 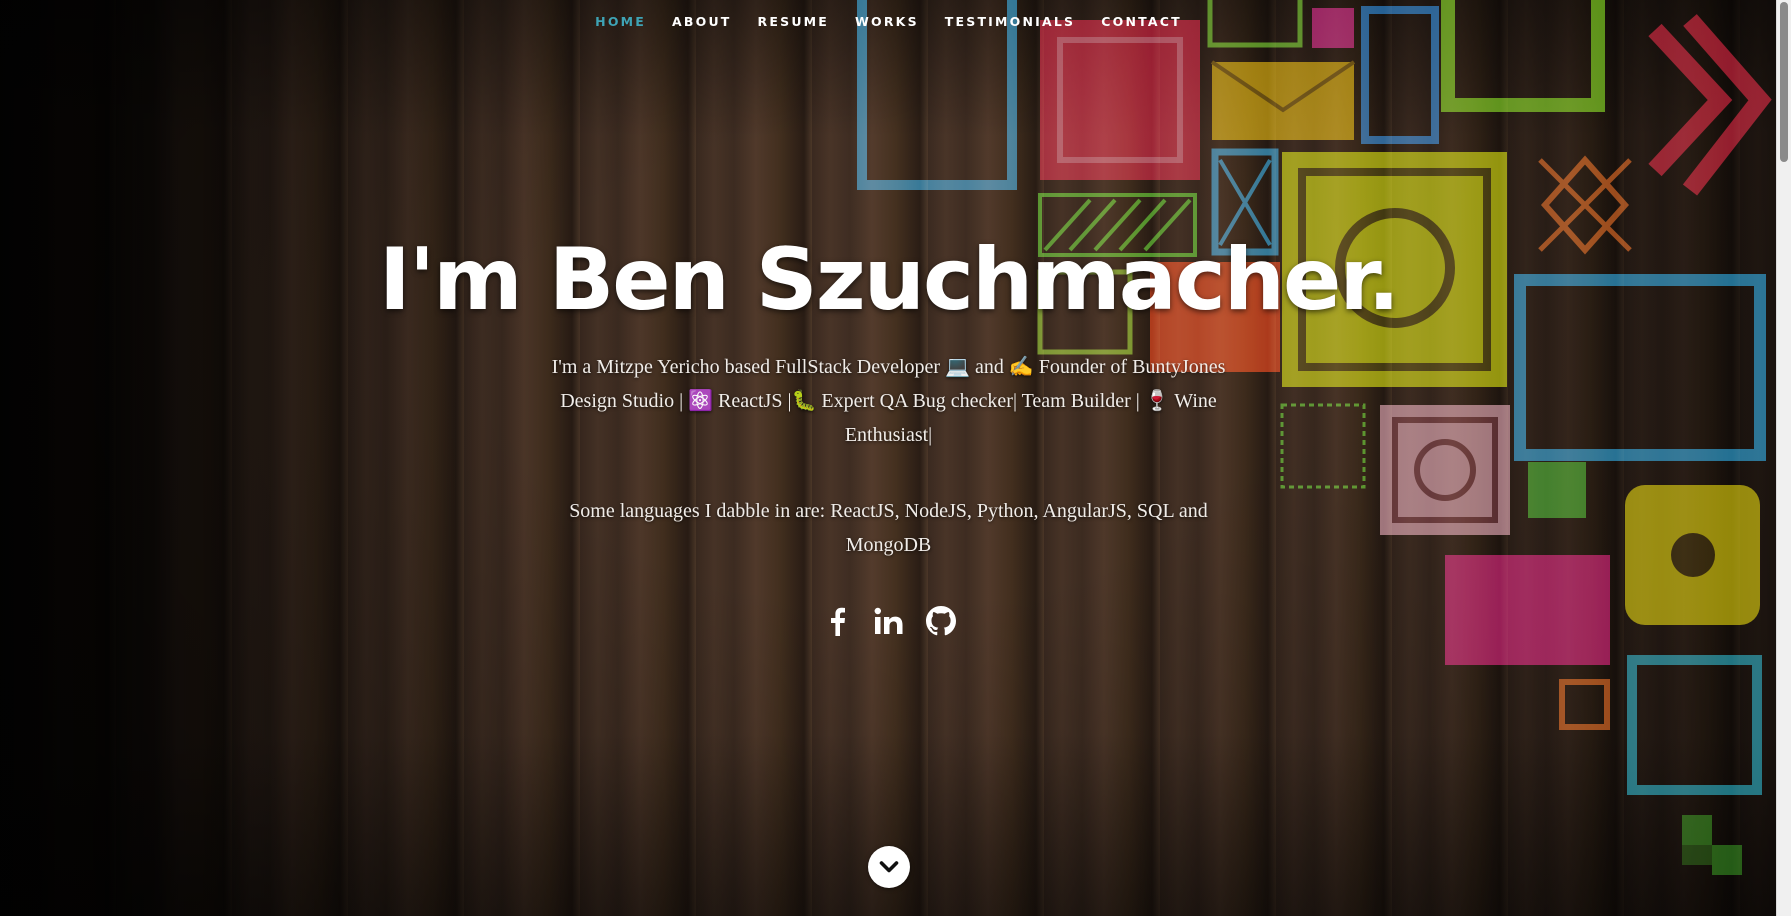 I want to click on nav-about: ABOUT, so click(x=702, y=21).